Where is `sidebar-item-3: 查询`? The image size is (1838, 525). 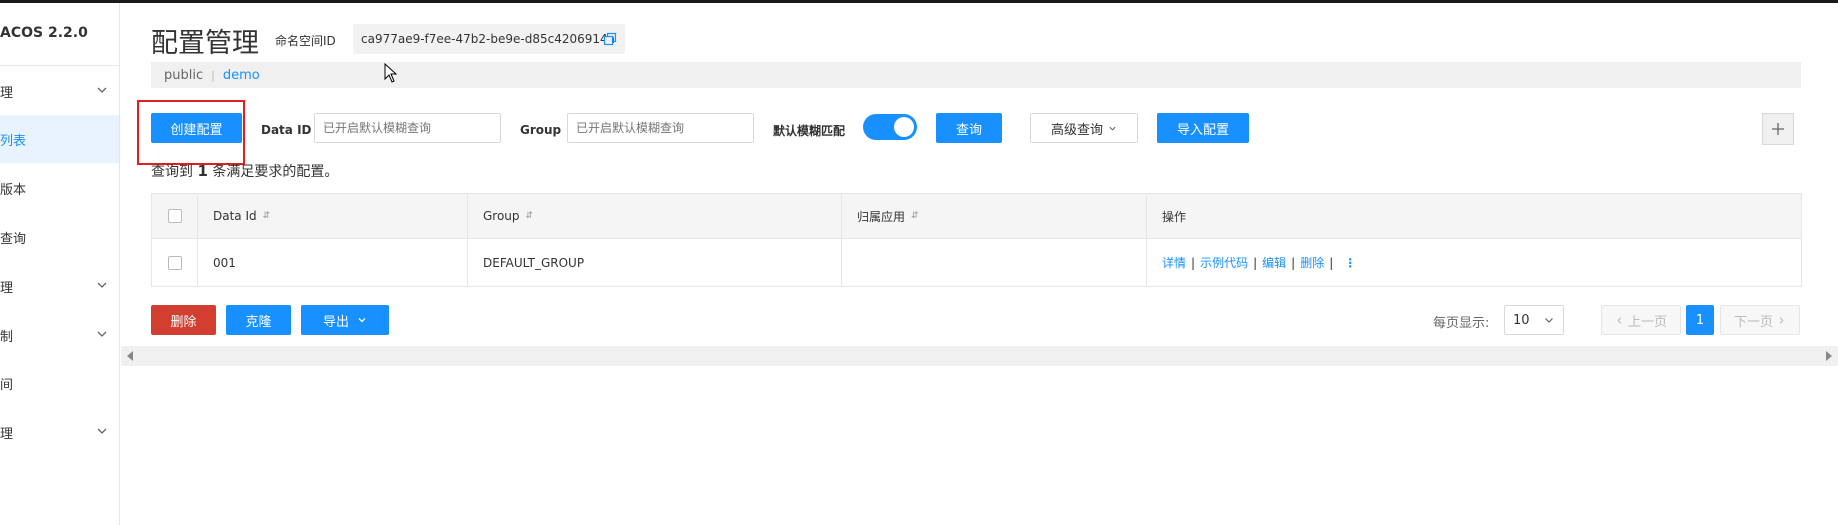
sidebar-item-3: 查询 is located at coordinates (59, 237).